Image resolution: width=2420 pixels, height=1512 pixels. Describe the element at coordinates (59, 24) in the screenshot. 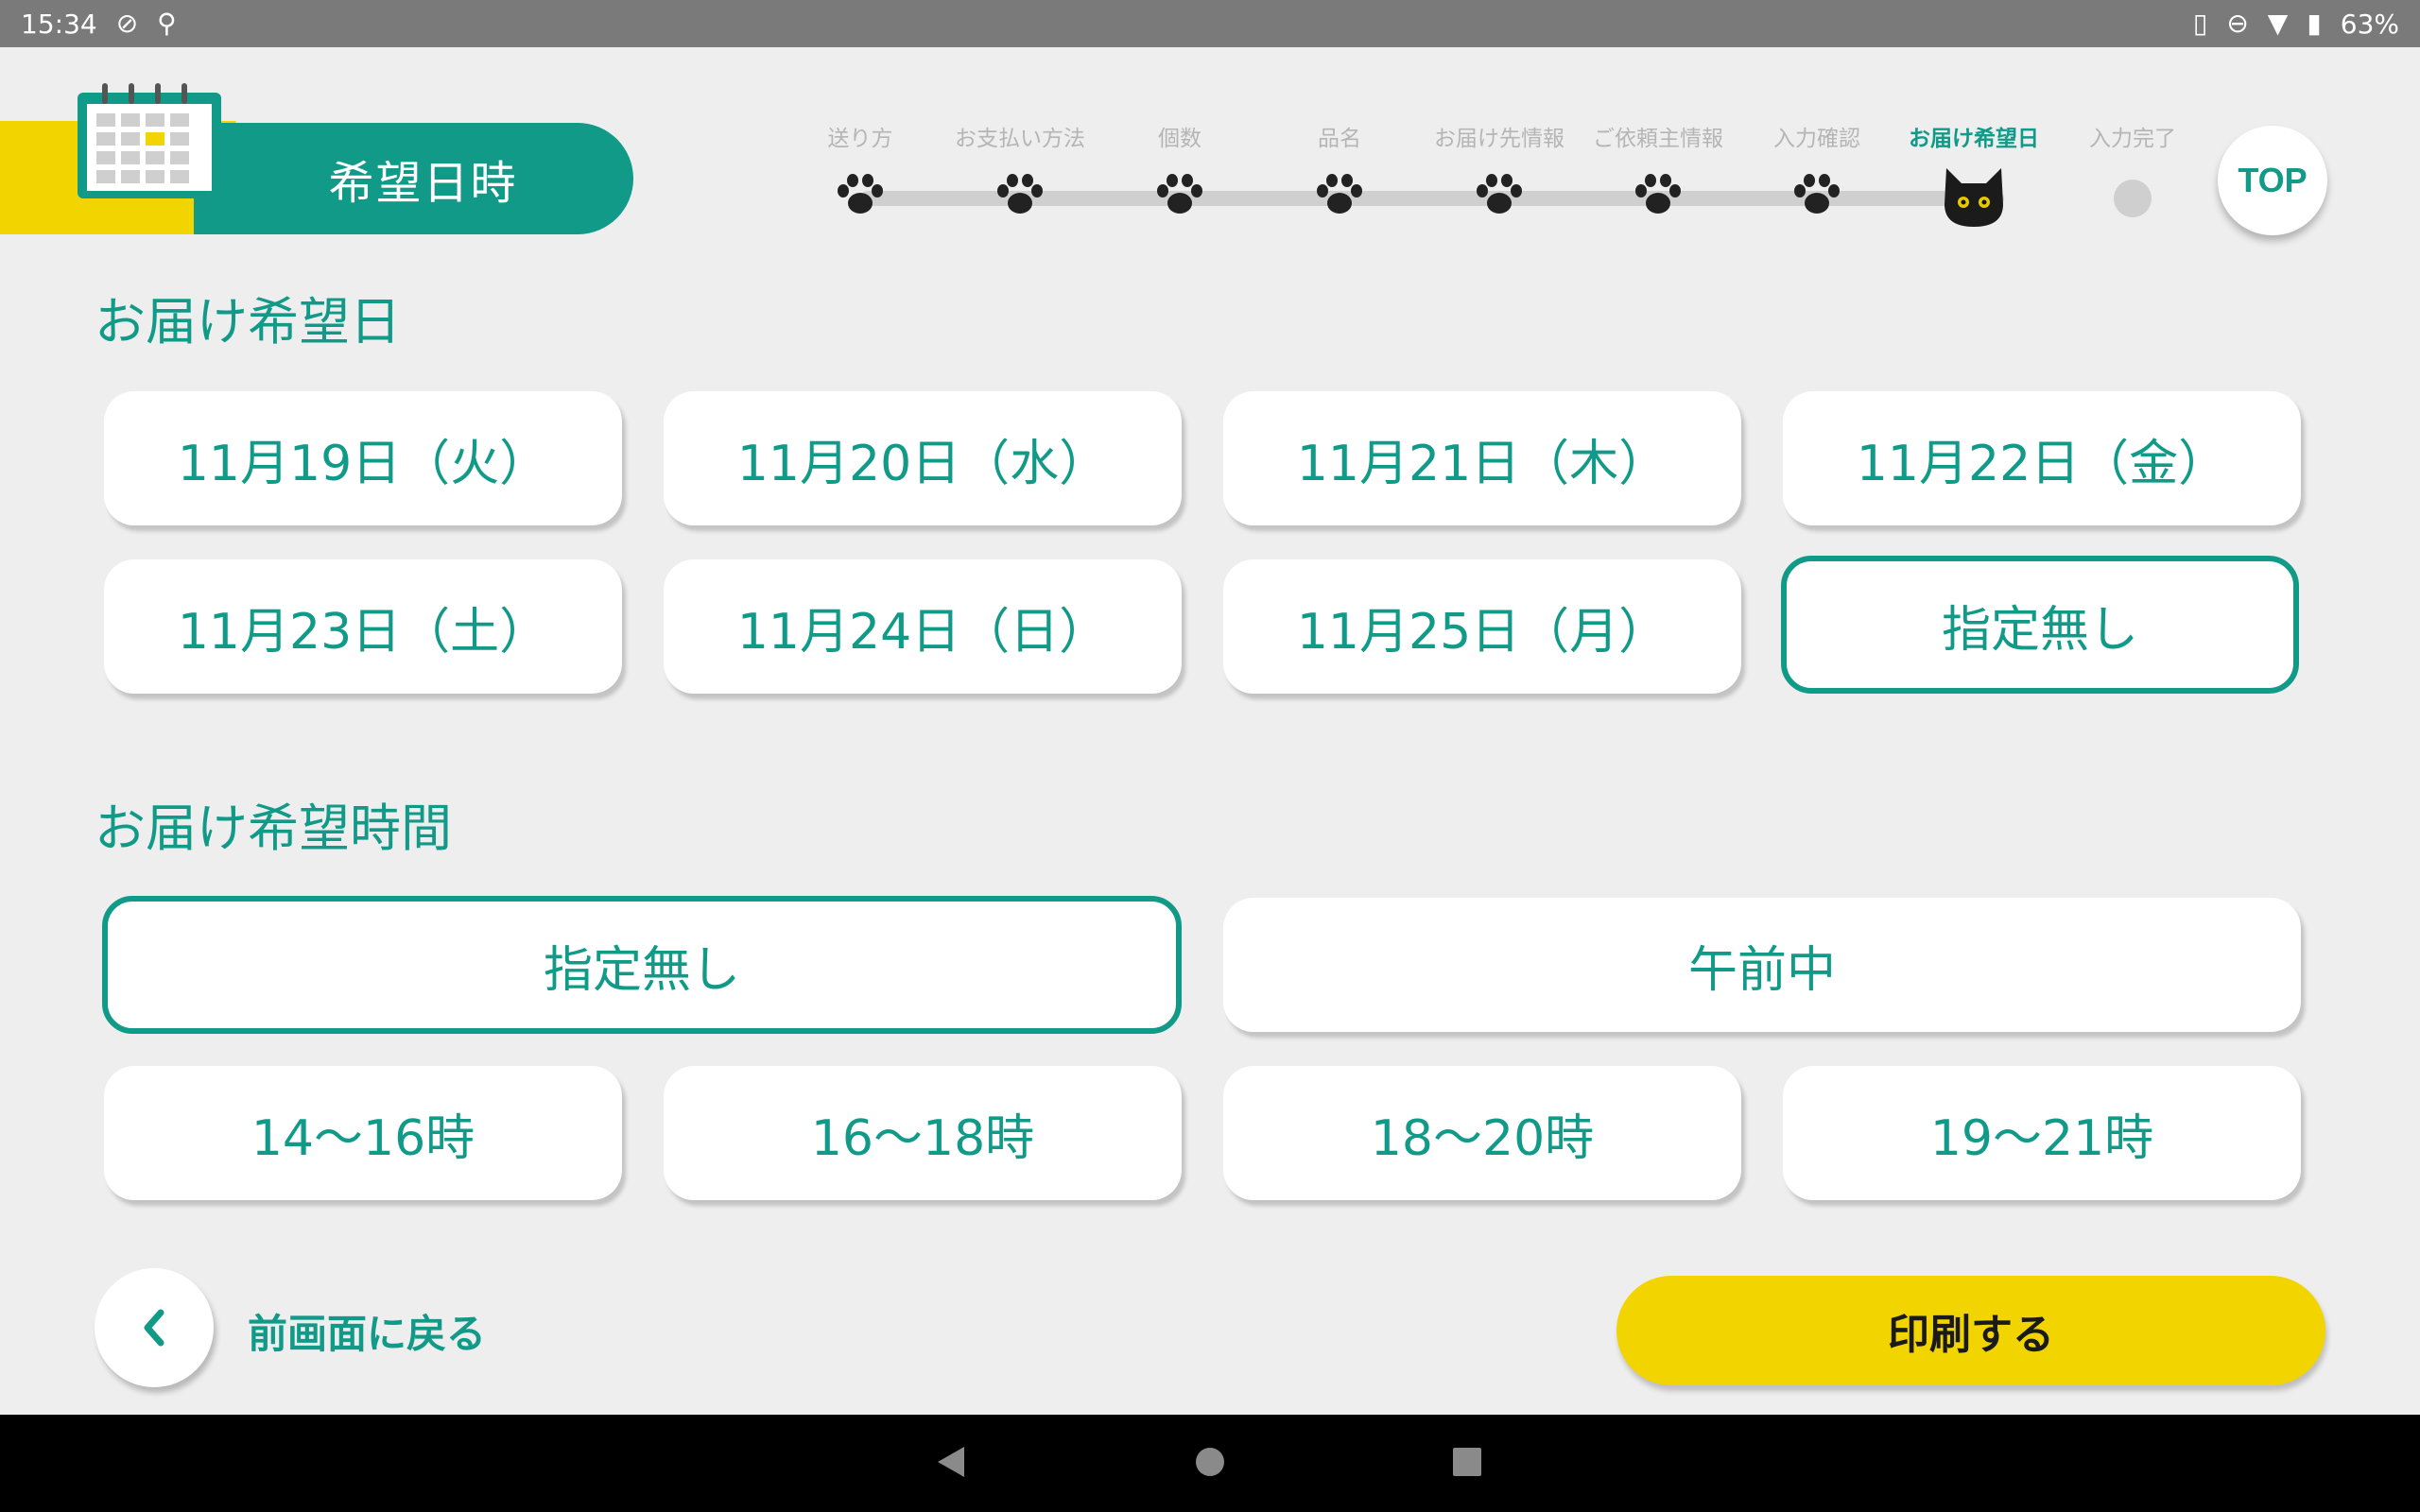

I see `status-time: 15:34` at that location.